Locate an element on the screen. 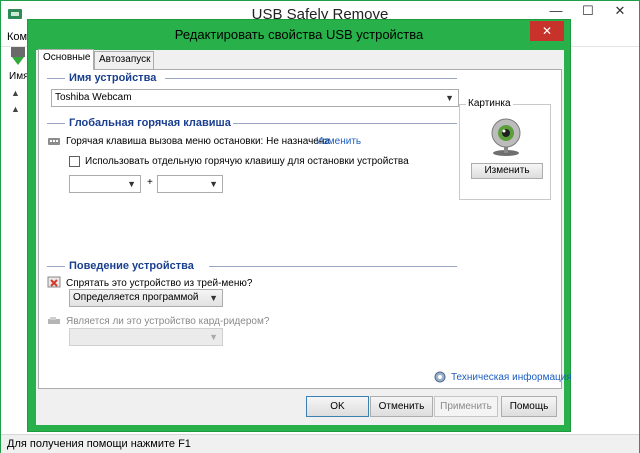 This screenshot has width=640, height=453. dialog-titlebar: Редактировать свойства USB устройства ✕ is located at coordinates (299, 34).